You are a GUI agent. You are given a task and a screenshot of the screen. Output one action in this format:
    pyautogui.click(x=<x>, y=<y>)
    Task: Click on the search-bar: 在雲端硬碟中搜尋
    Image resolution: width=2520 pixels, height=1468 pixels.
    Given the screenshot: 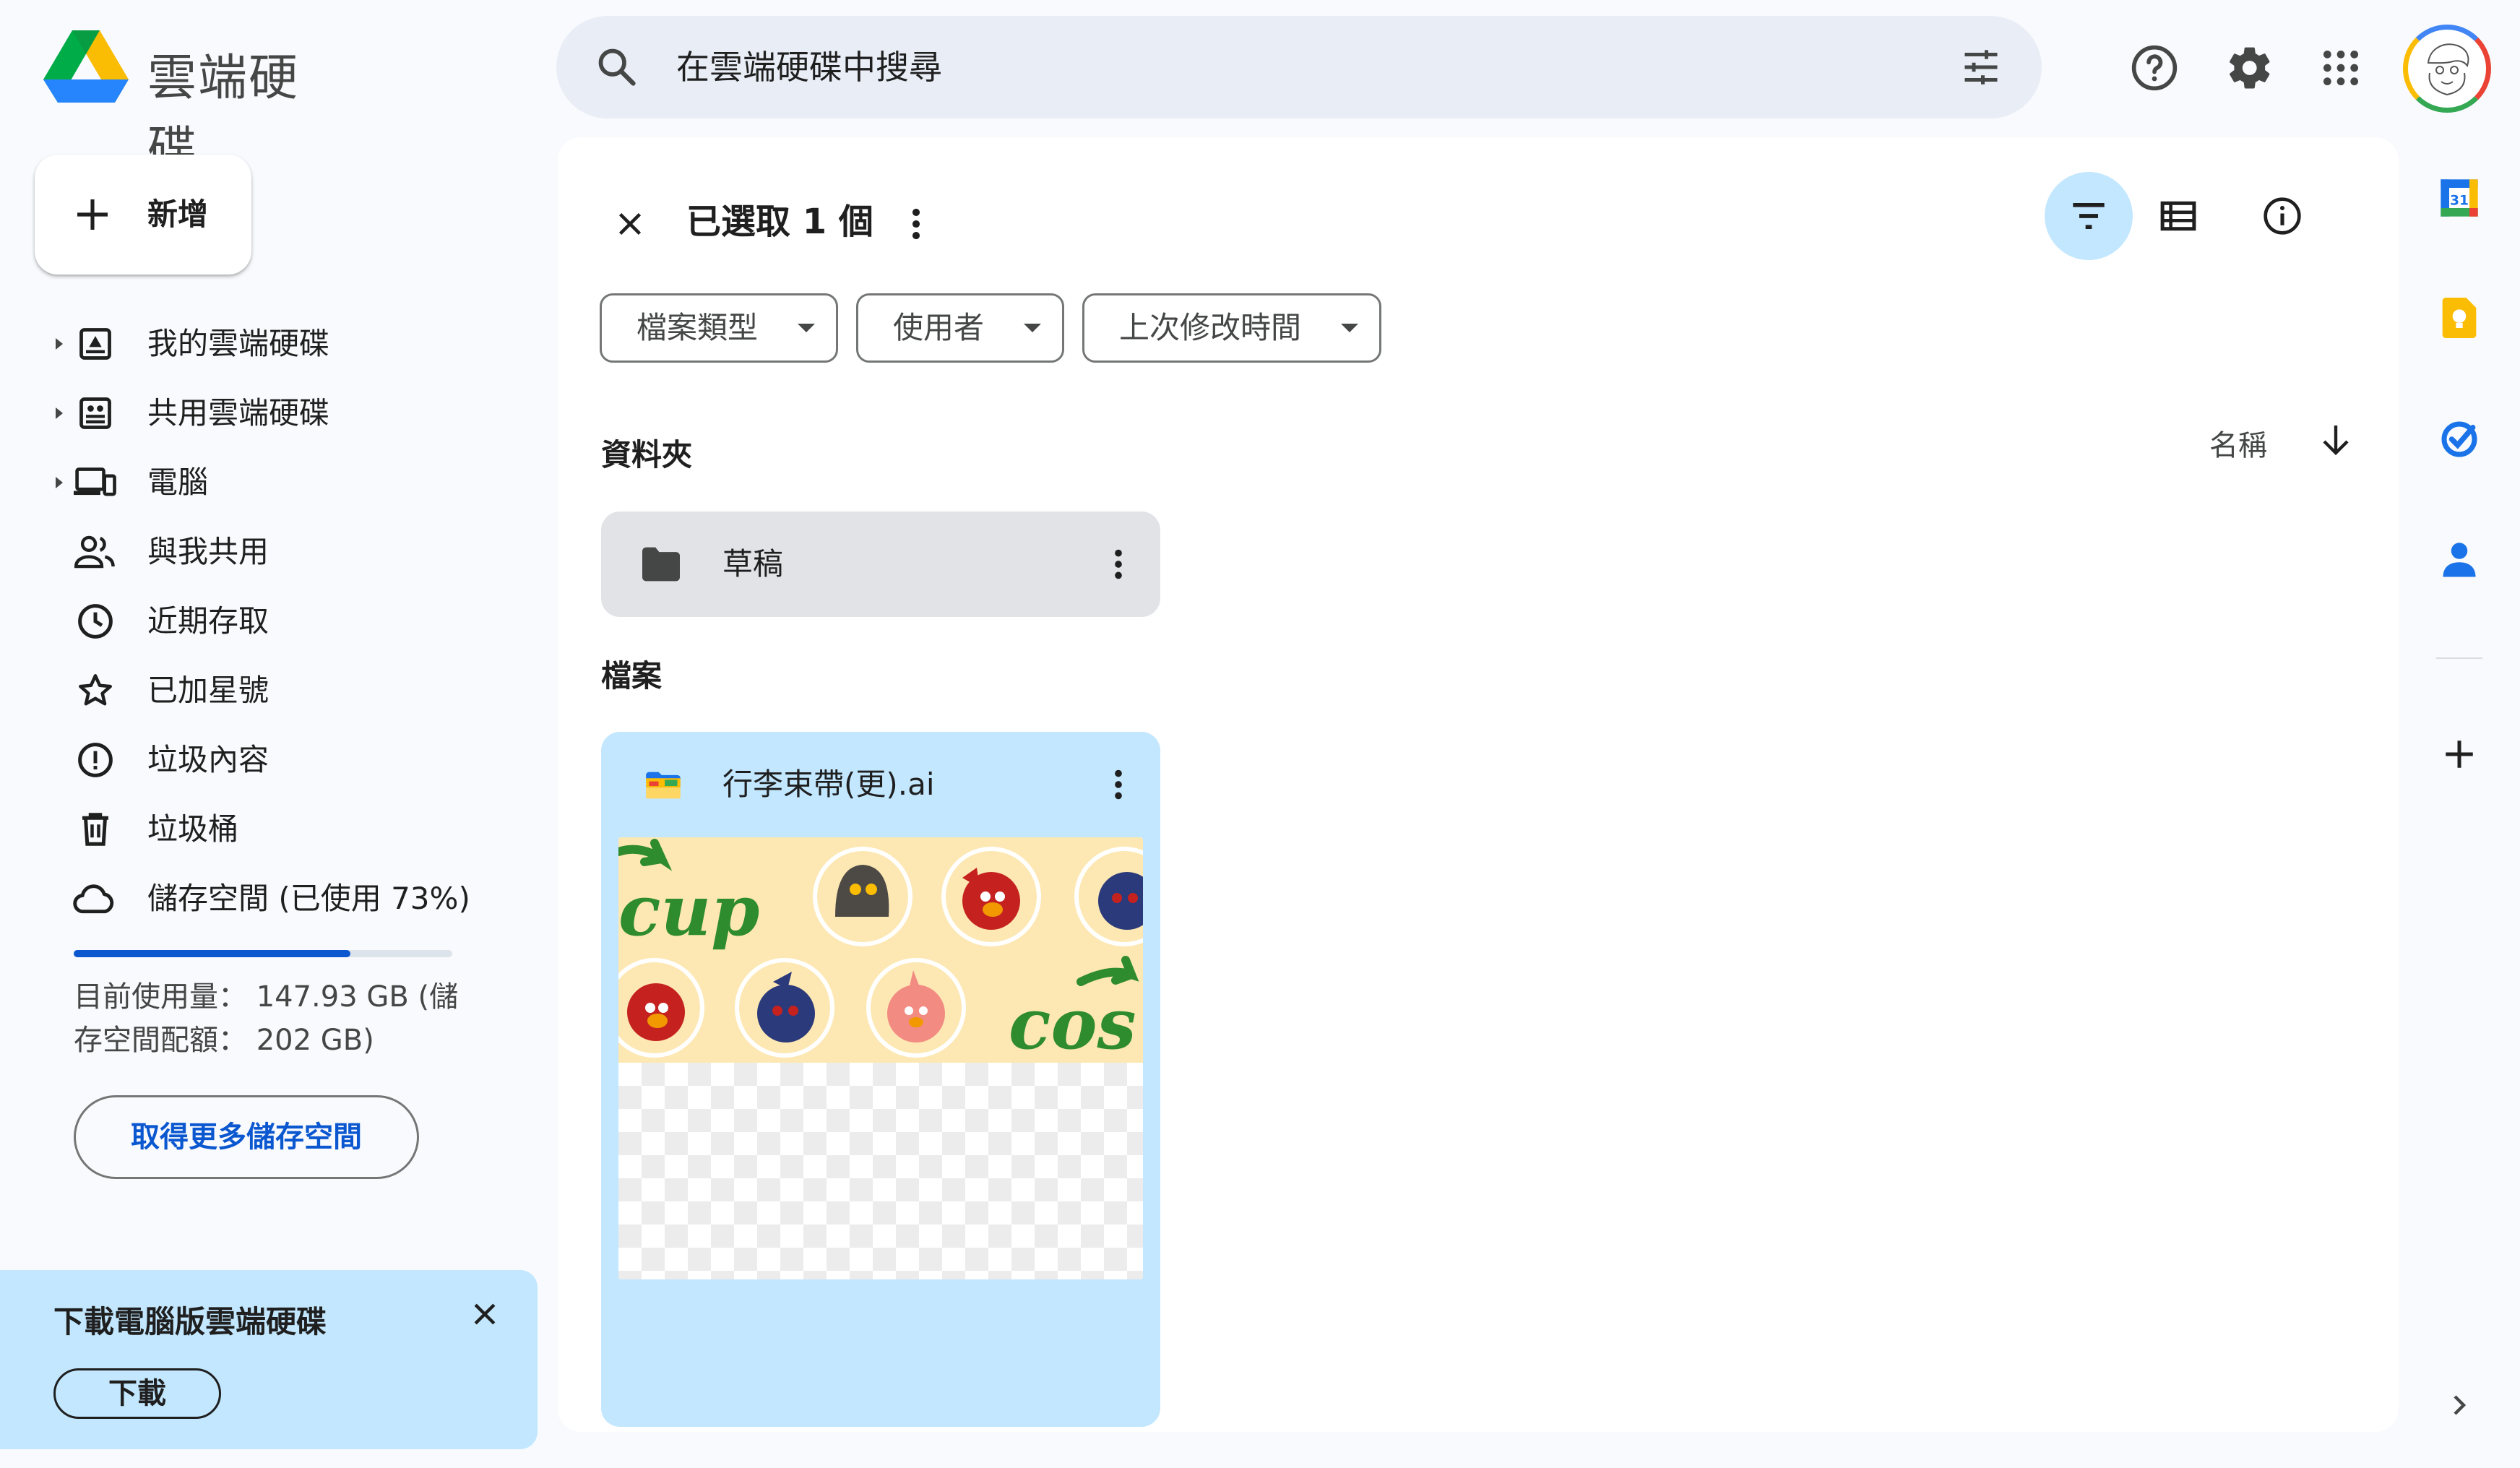 What is the action you would take?
    pyautogui.click(x=1299, y=67)
    